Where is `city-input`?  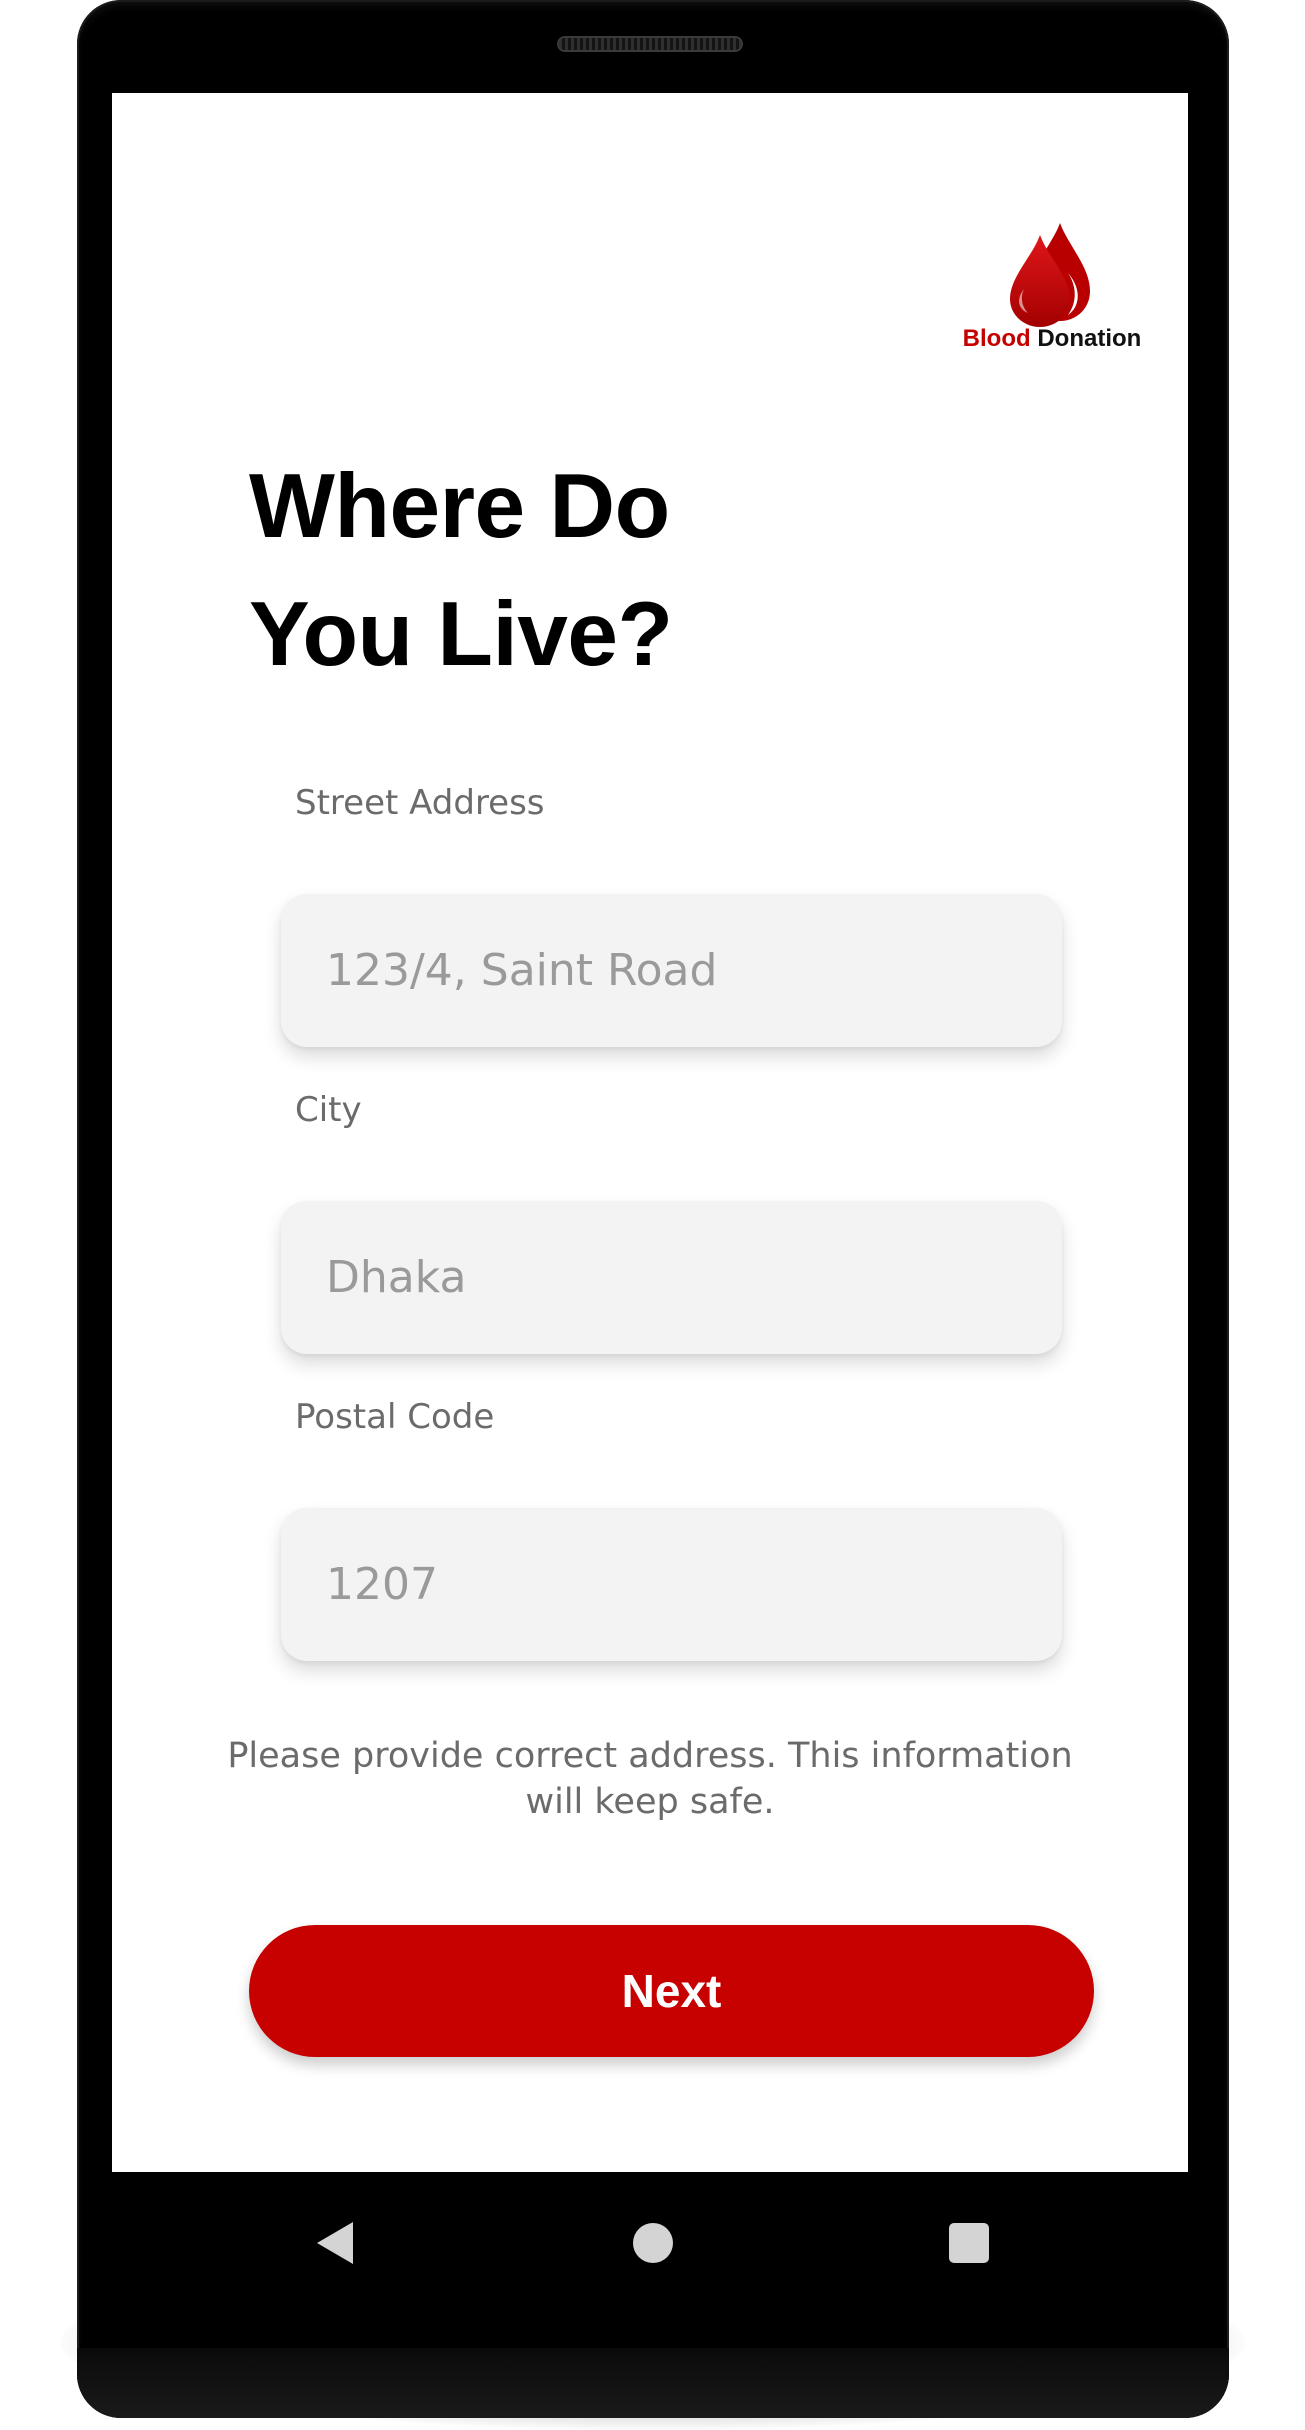
city-input is located at coordinates (671, 1277).